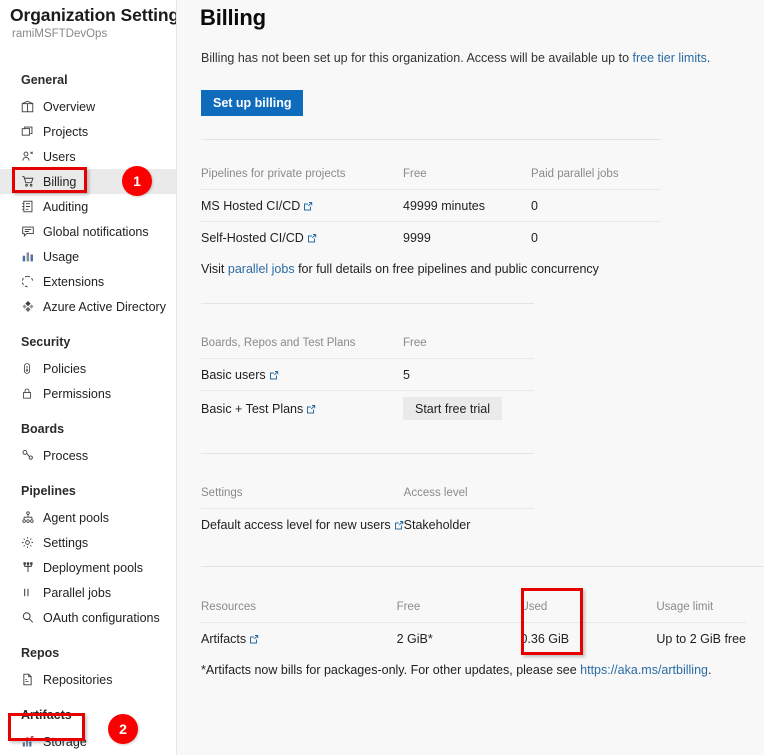 The height and width of the screenshot is (755, 764). Describe the element at coordinates (29, 369) in the screenshot. I see `policies-icon` at that location.